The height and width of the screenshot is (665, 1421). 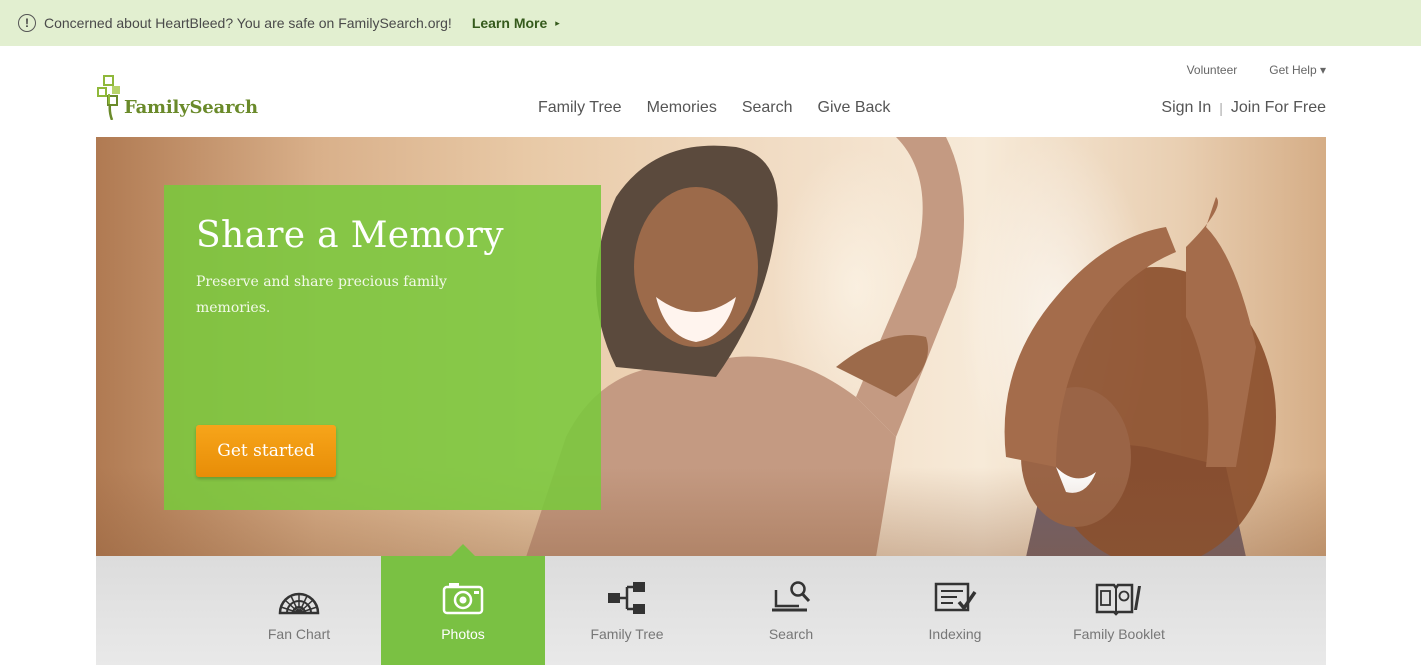 I want to click on fan-chart-icon, so click(x=299, y=603).